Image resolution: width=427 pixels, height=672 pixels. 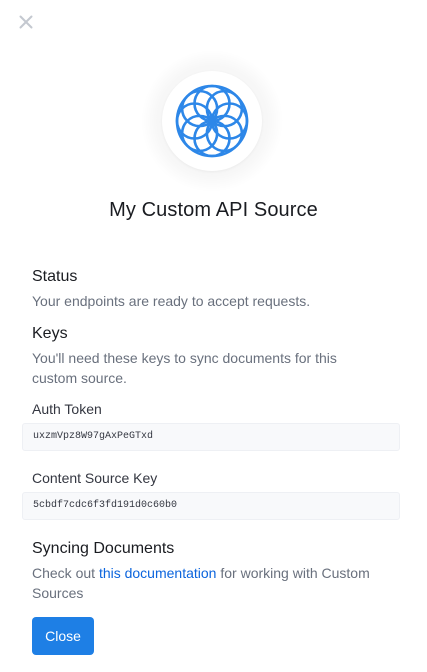 What do you see at coordinates (211, 506) in the screenshot?
I see `content-source-key-field: 5cbdf7cdc6f3fd191d0c60b0` at bounding box center [211, 506].